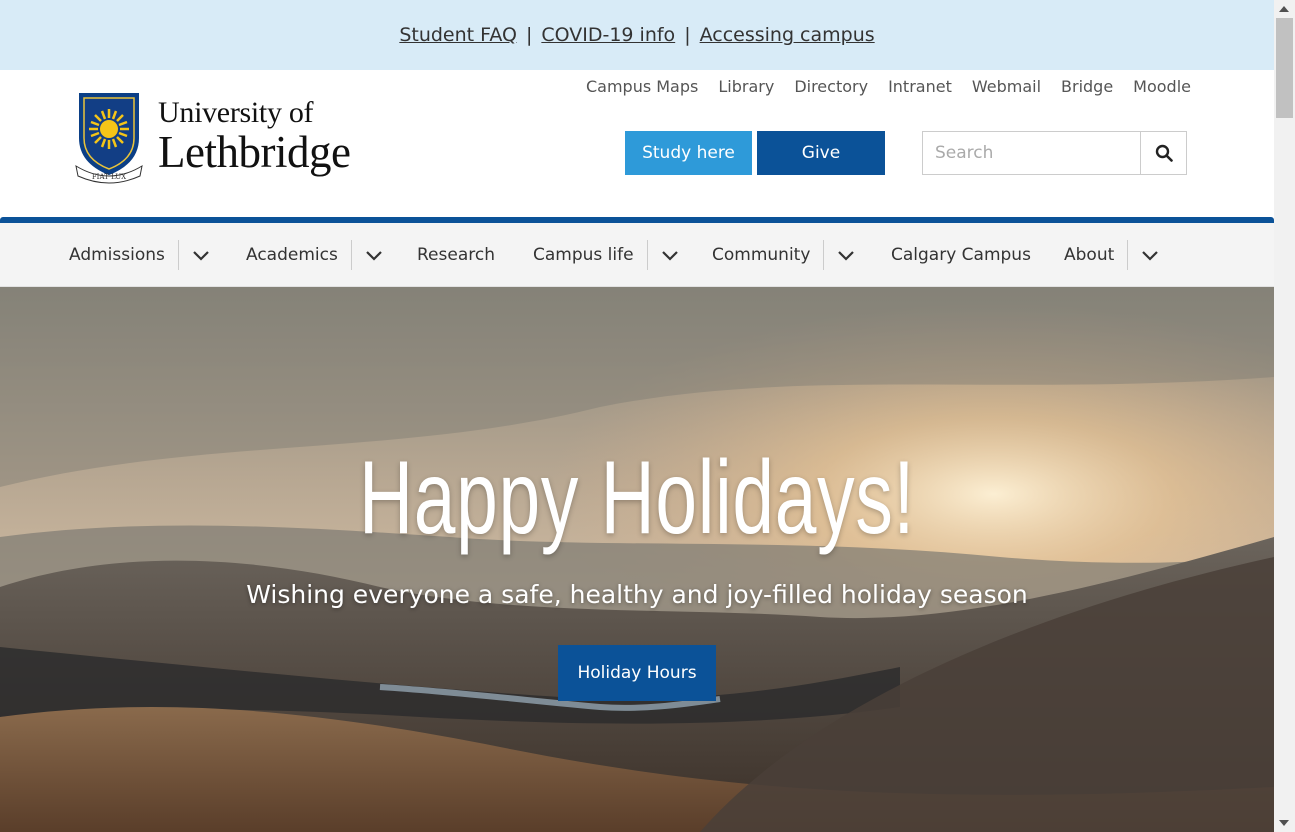  Describe the element at coordinates (254, 152) in the screenshot. I see `wordmark-line2: Lethbridge` at that location.